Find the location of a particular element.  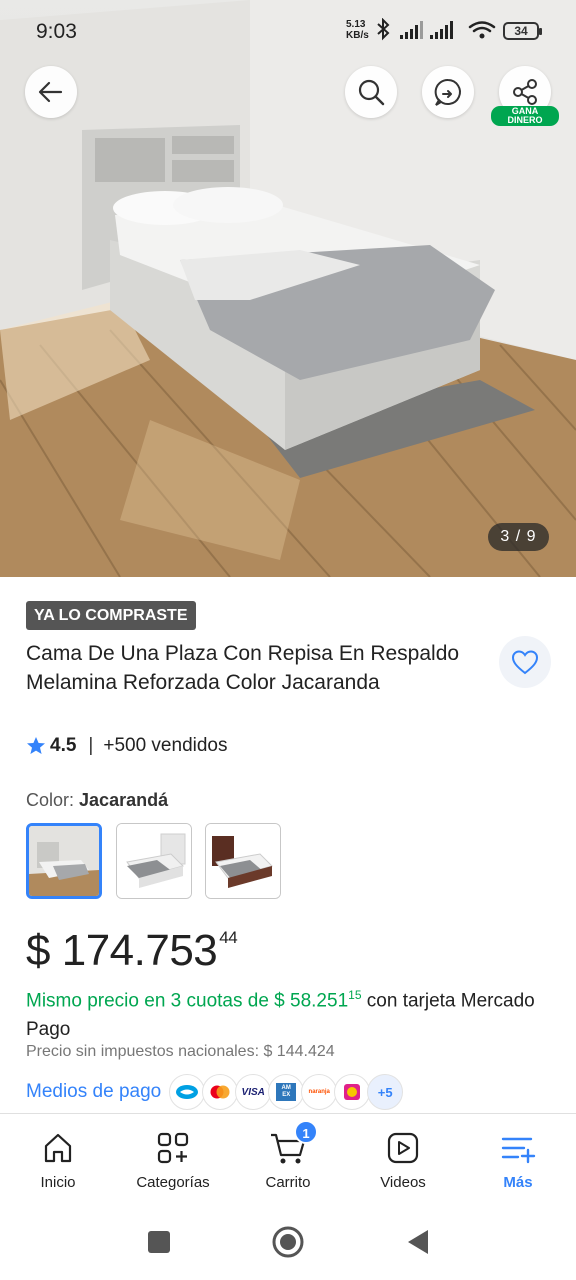

product-price: $ 174.753 44 is located at coordinates (132, 955).